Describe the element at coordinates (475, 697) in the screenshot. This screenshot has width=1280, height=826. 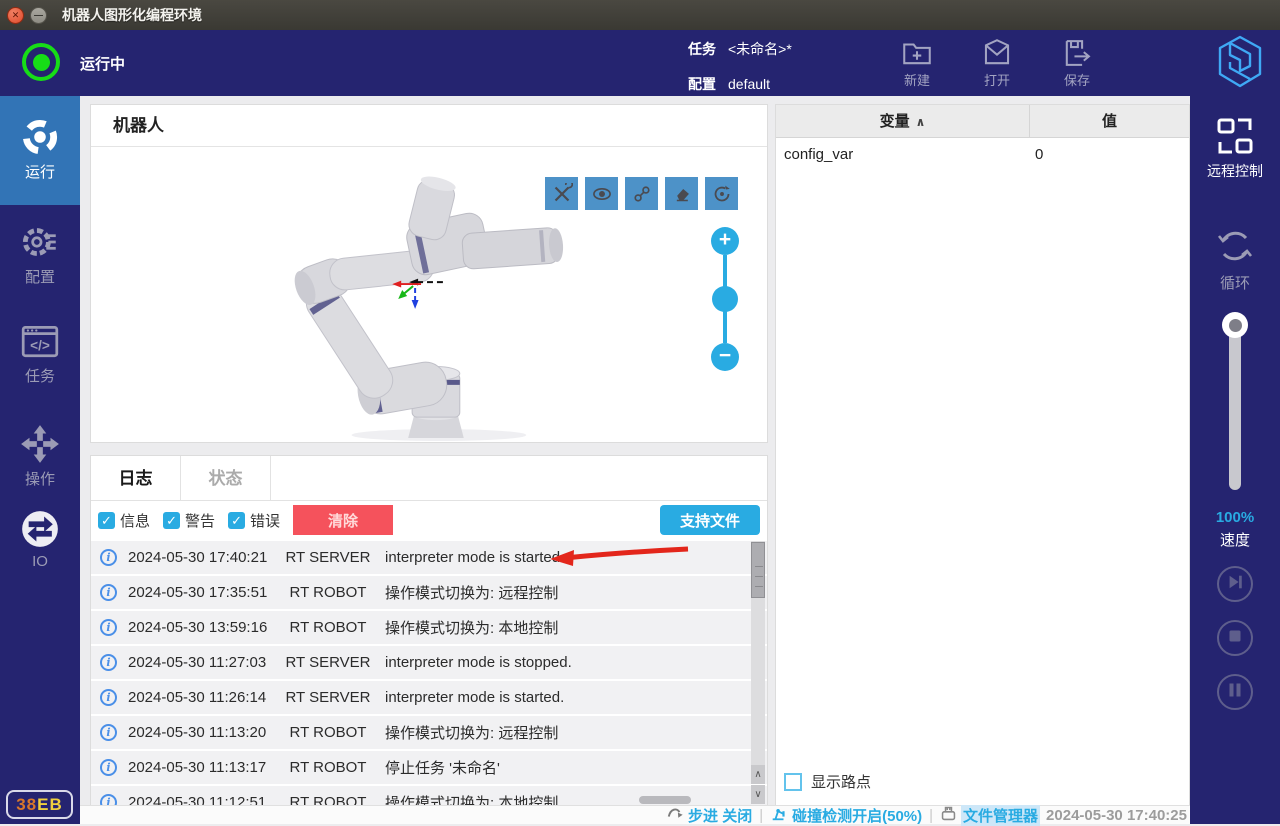
I see `log-message: interpreter mode is started.` at that location.